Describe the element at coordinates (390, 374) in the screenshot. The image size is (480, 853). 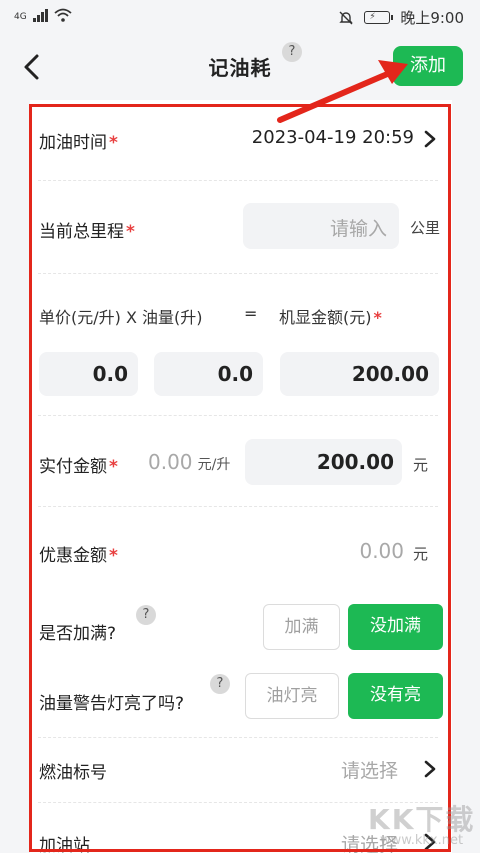
I see `machine-amount-value: 200.00` at that location.